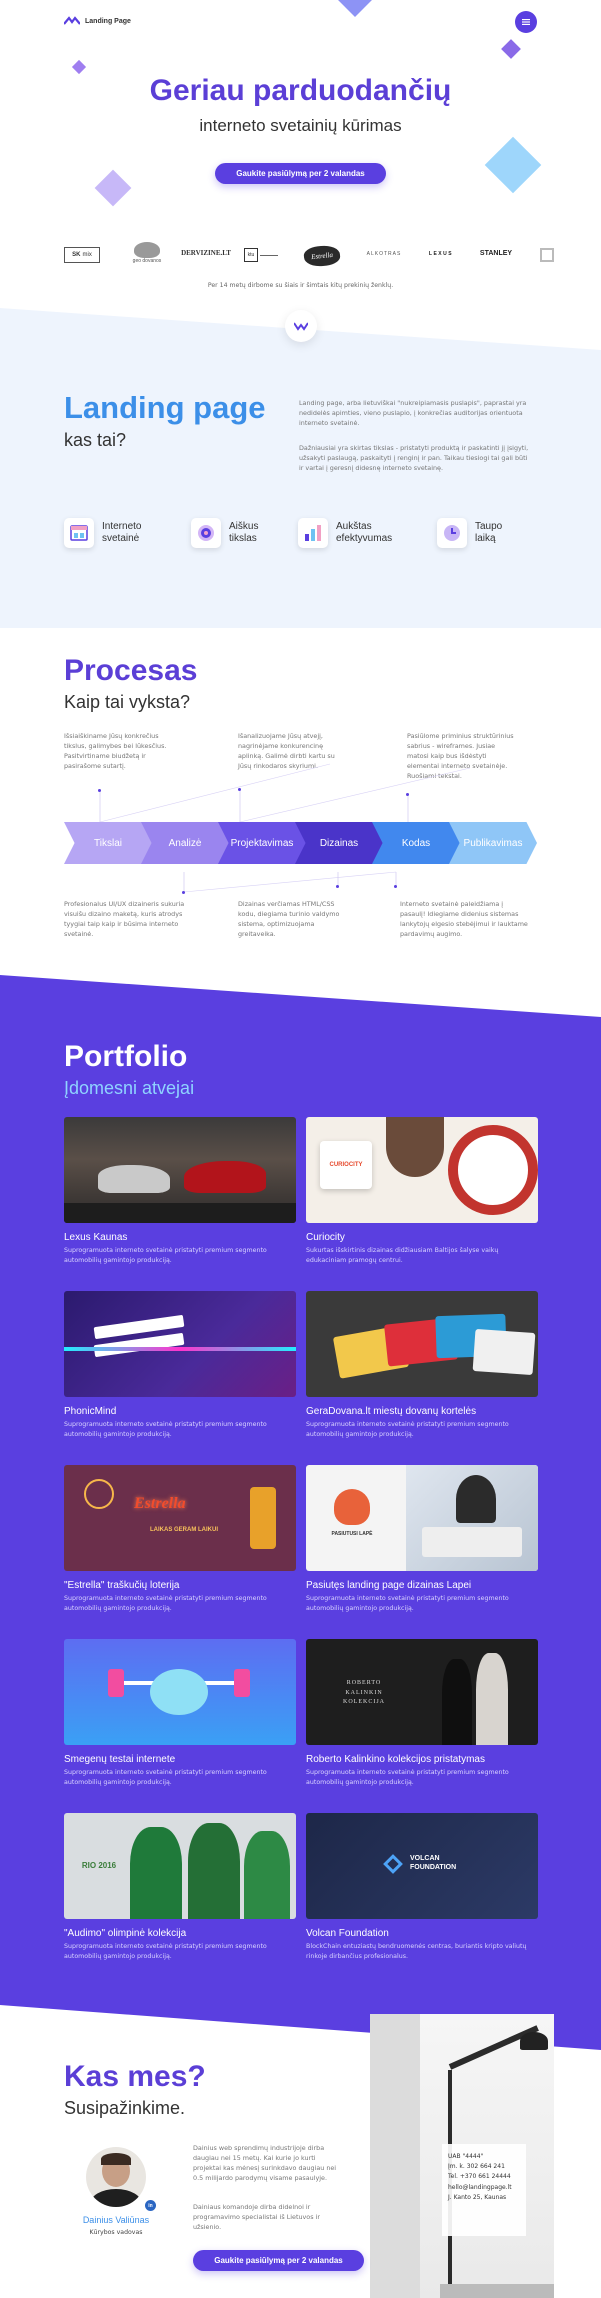 The image size is (601, 2298). What do you see at coordinates (322, 256) in the screenshot?
I see `client-logo: Estrella` at bounding box center [322, 256].